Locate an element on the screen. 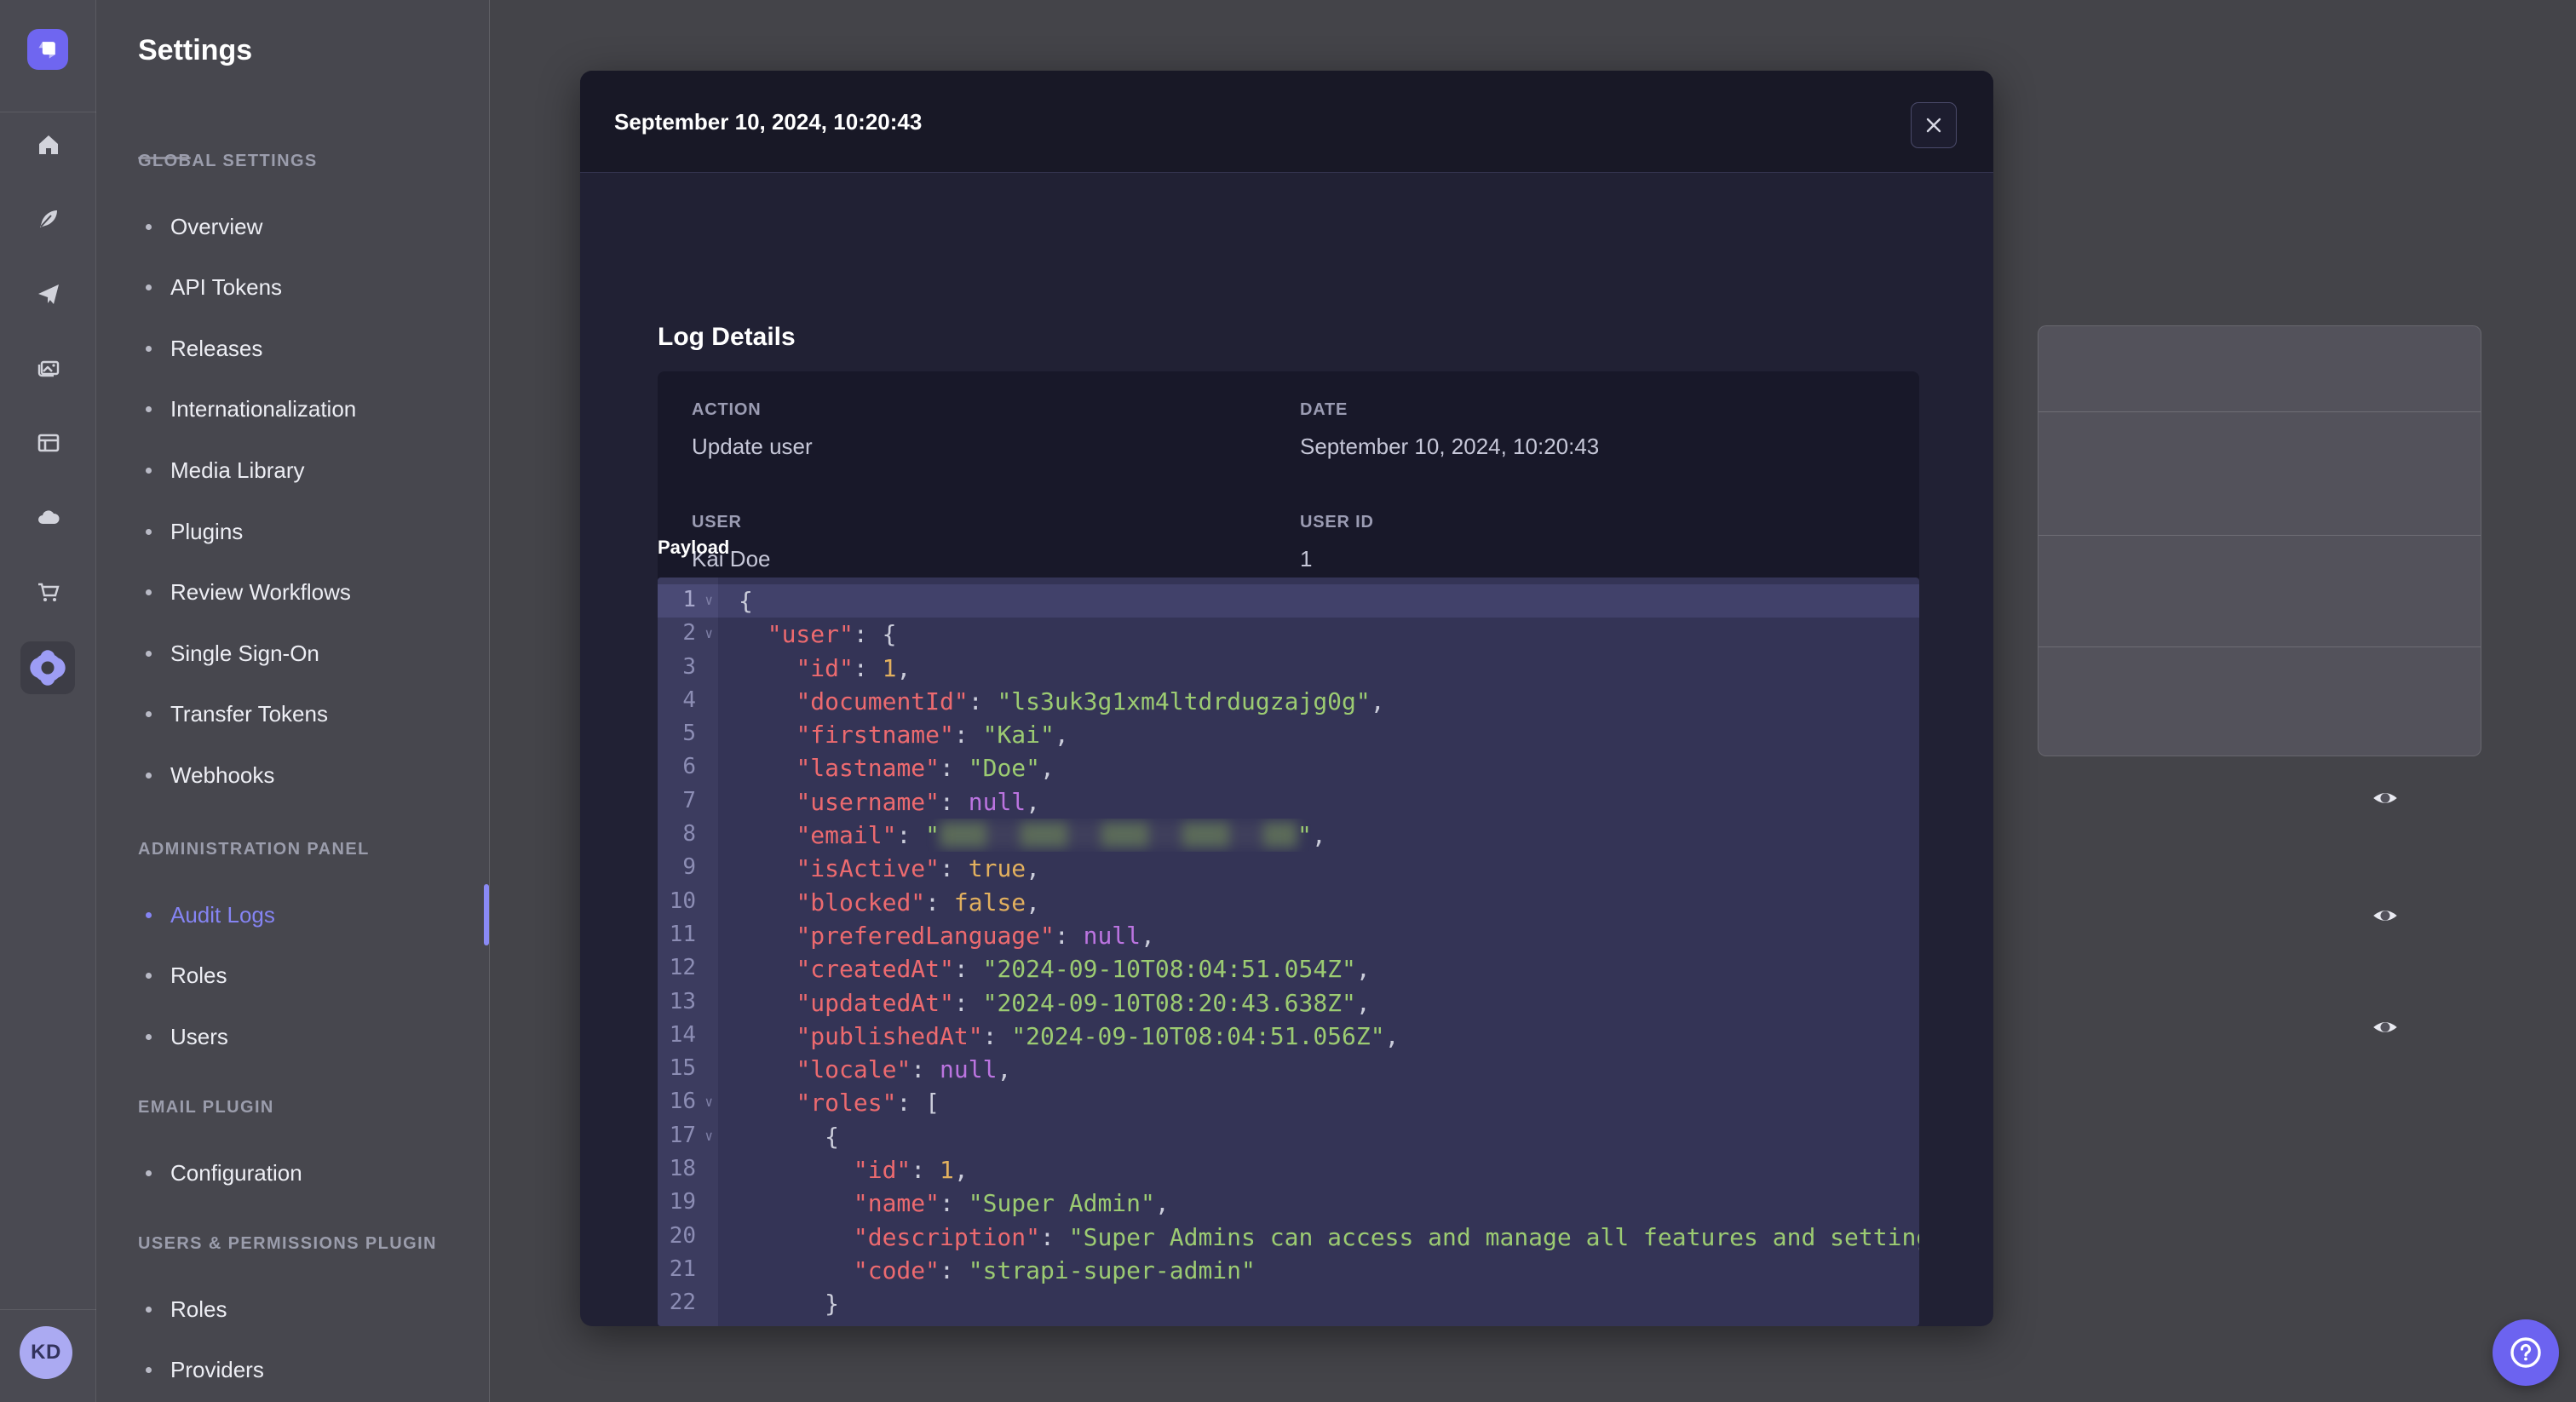 This screenshot has width=2576, height=1402. marketplace-cart-icon is located at coordinates (49, 592).